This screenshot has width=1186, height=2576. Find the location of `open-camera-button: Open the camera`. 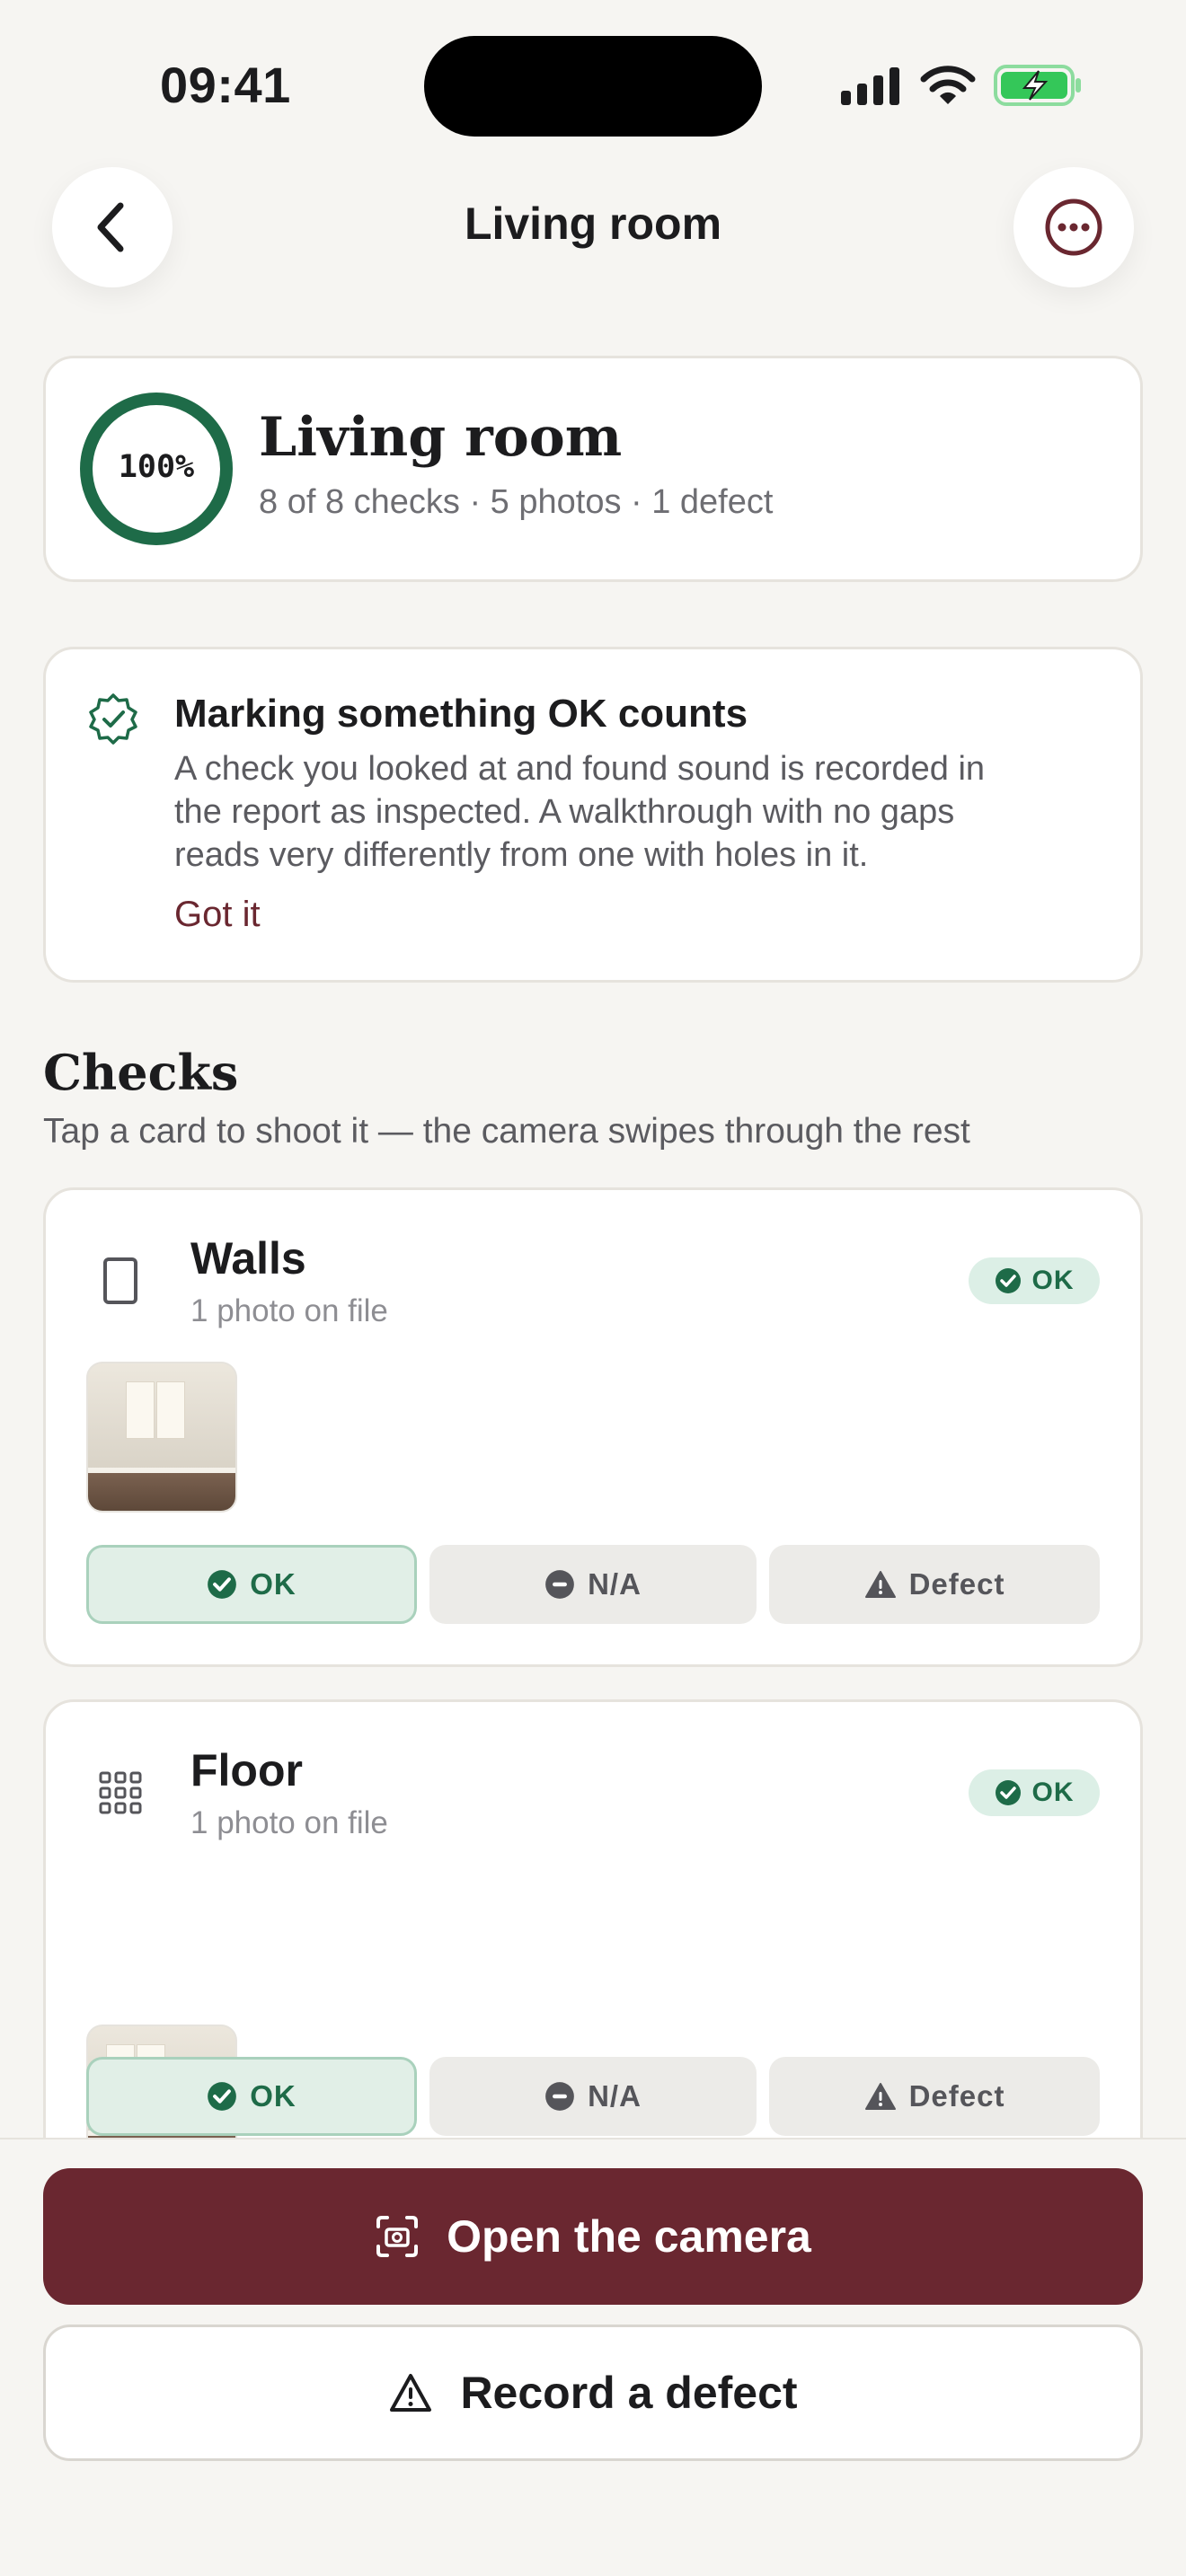

open-camera-button: Open the camera is located at coordinates (593, 2236).